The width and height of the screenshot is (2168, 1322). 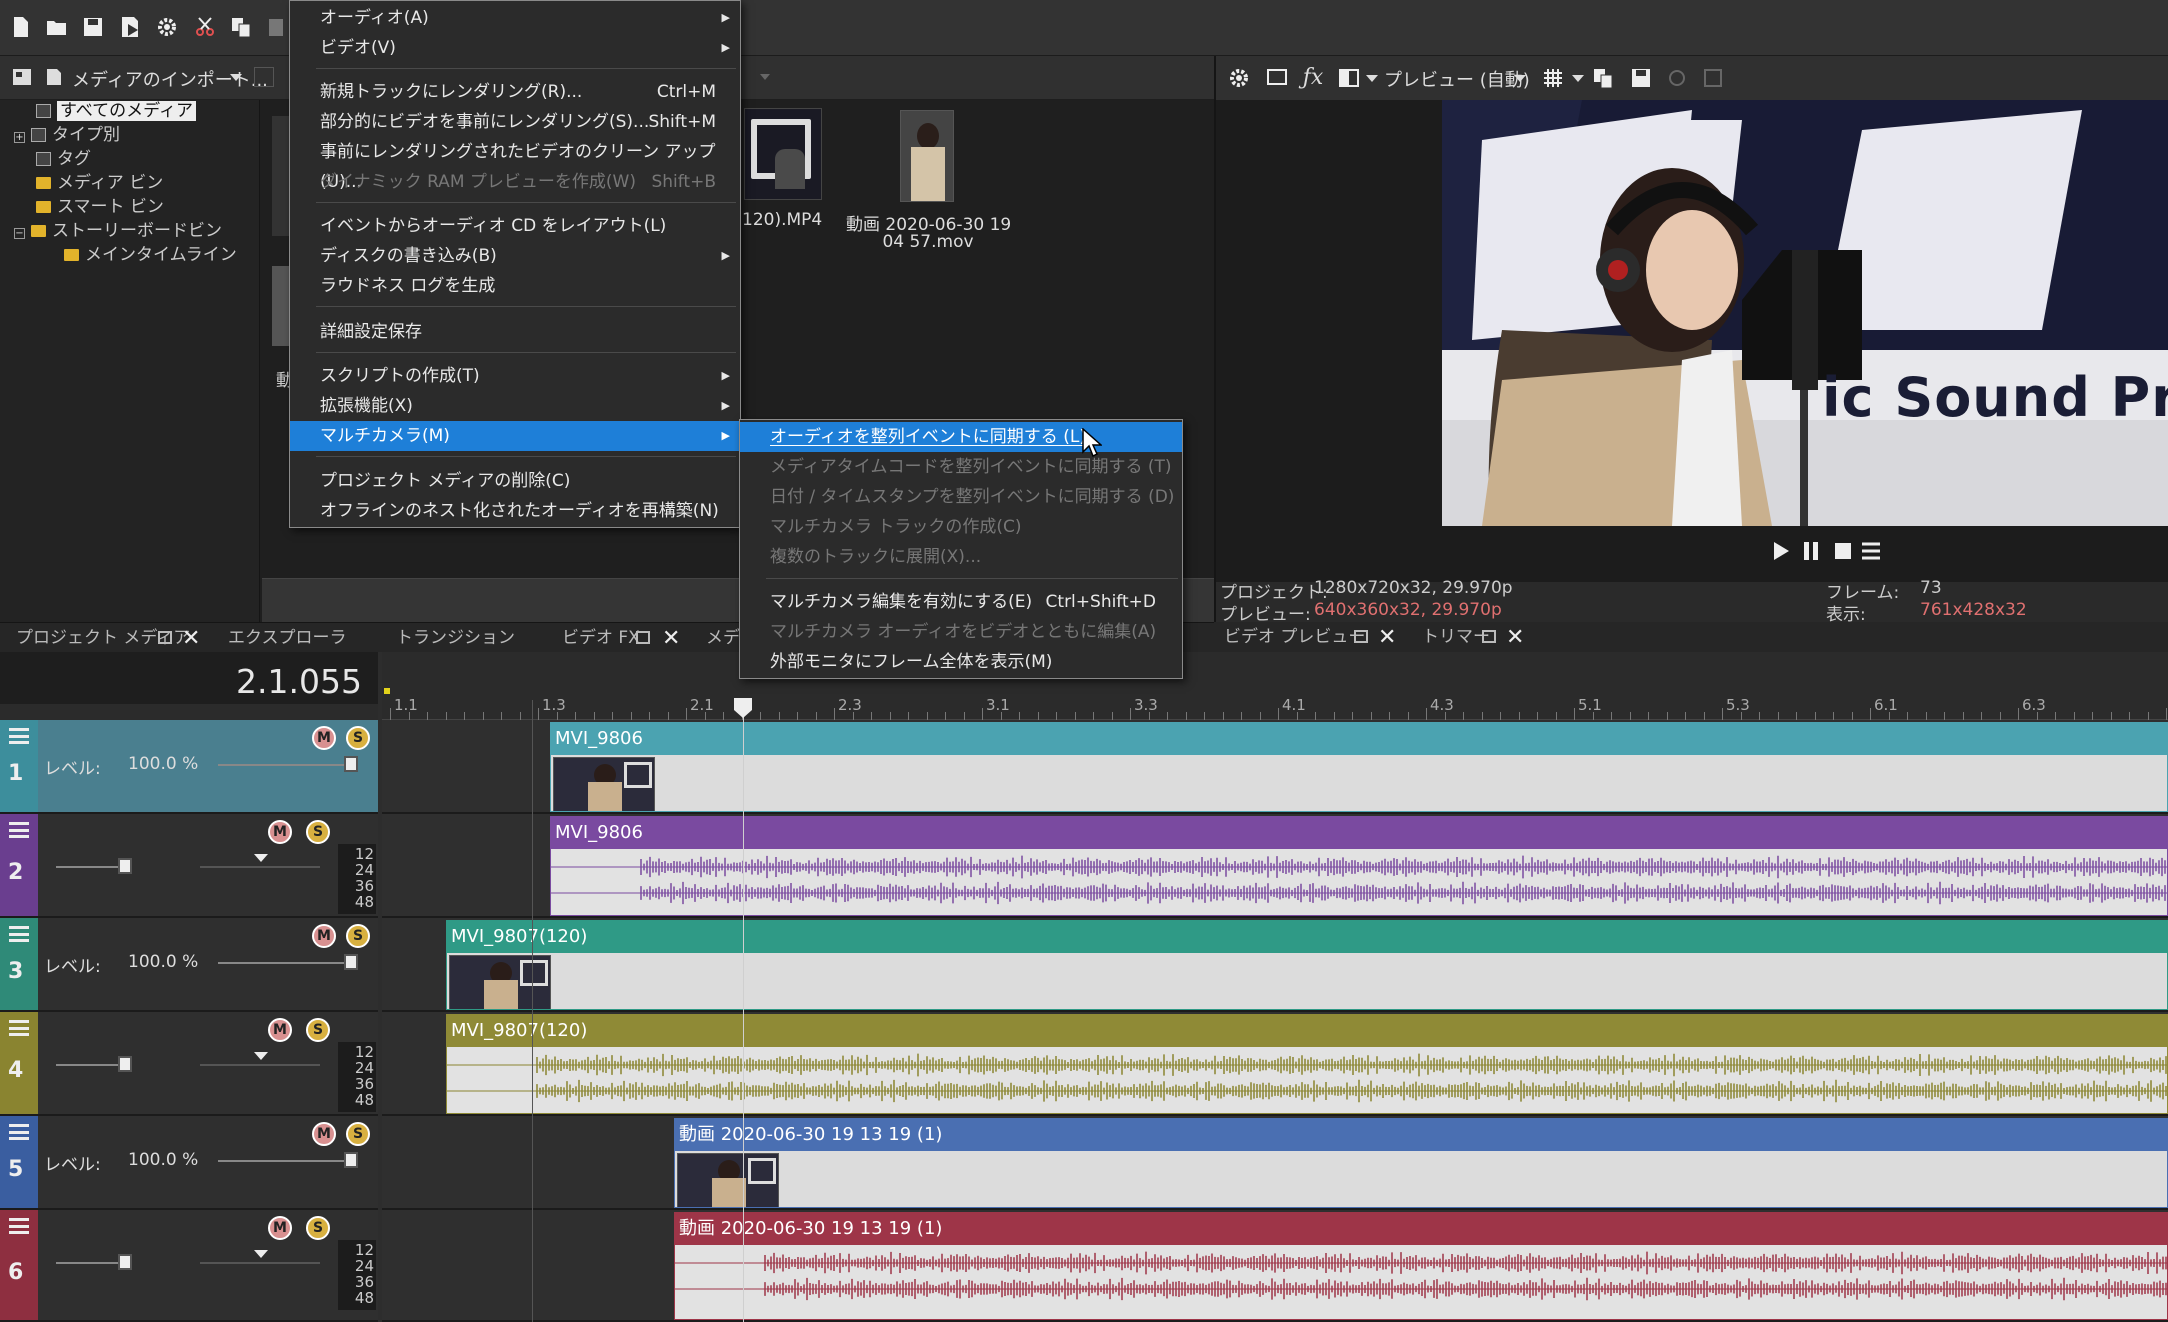 I want to click on preview-menu-icon, so click(x=1871, y=551).